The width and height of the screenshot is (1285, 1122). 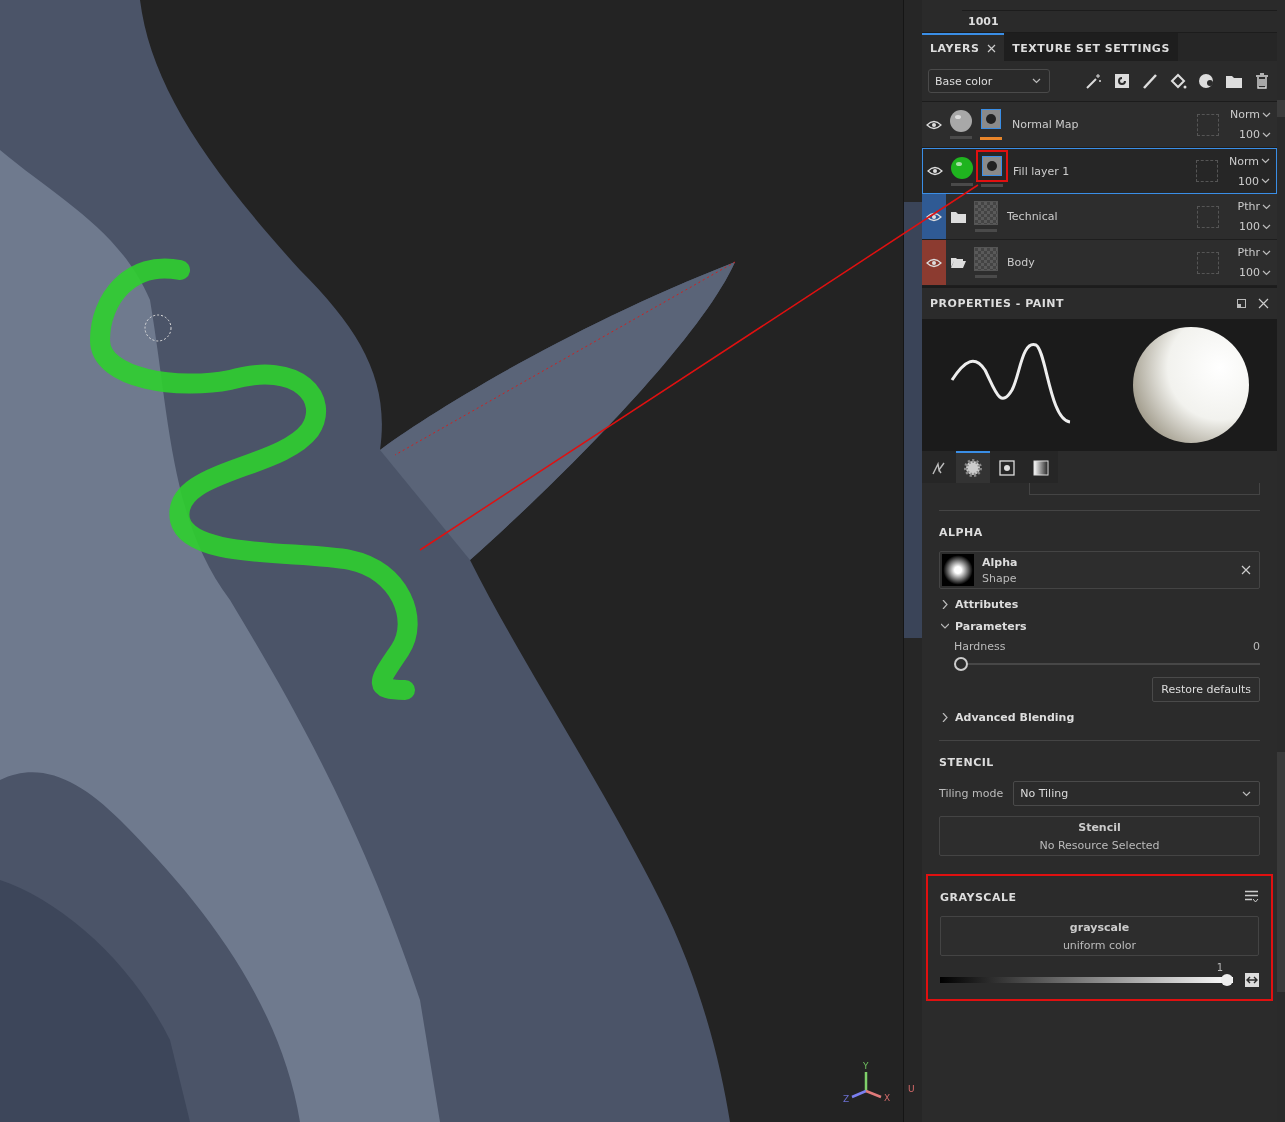 I want to click on parameter-label: Hardness, so click(x=980, y=646).